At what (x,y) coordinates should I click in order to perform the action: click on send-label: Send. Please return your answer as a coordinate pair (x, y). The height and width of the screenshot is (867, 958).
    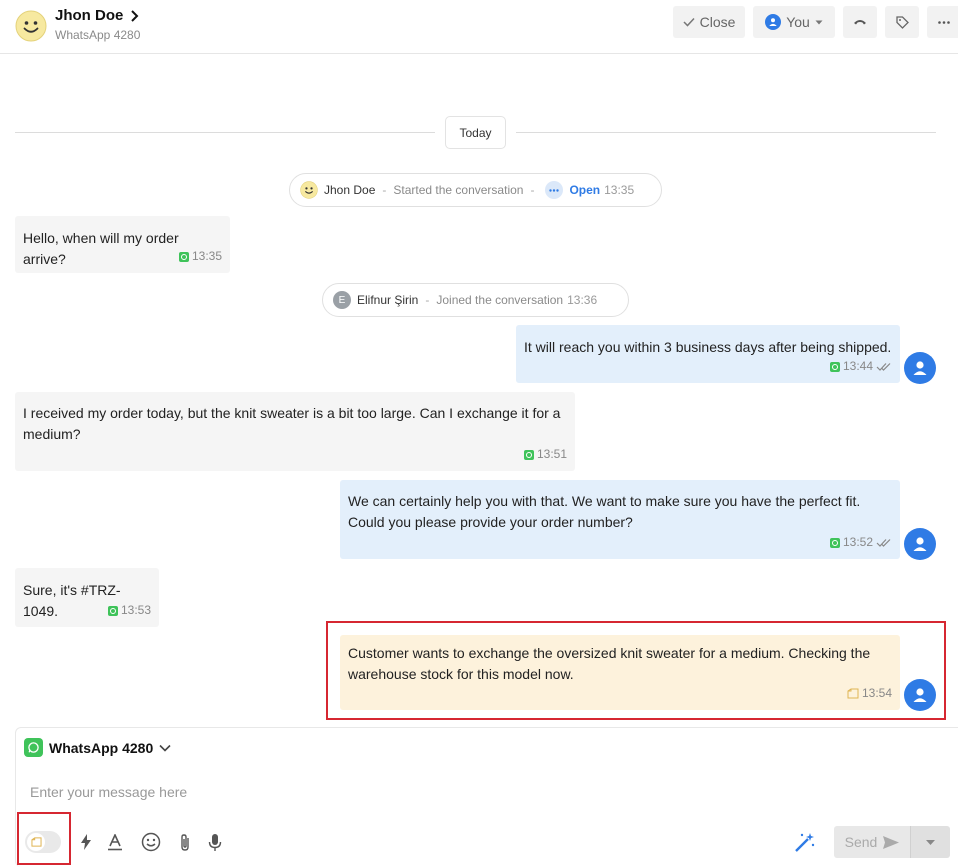
    Looking at the image, I should click on (861, 842).